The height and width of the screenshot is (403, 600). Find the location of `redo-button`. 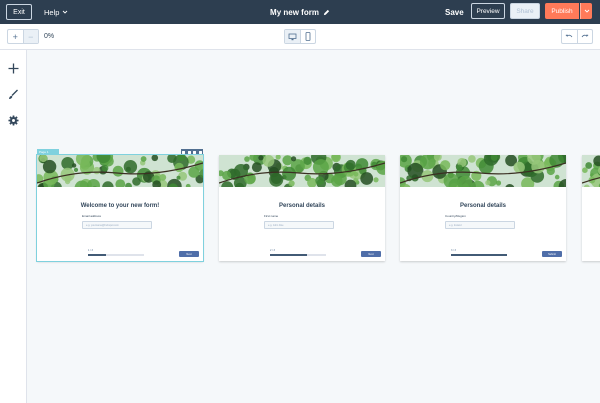

redo-button is located at coordinates (584, 36).